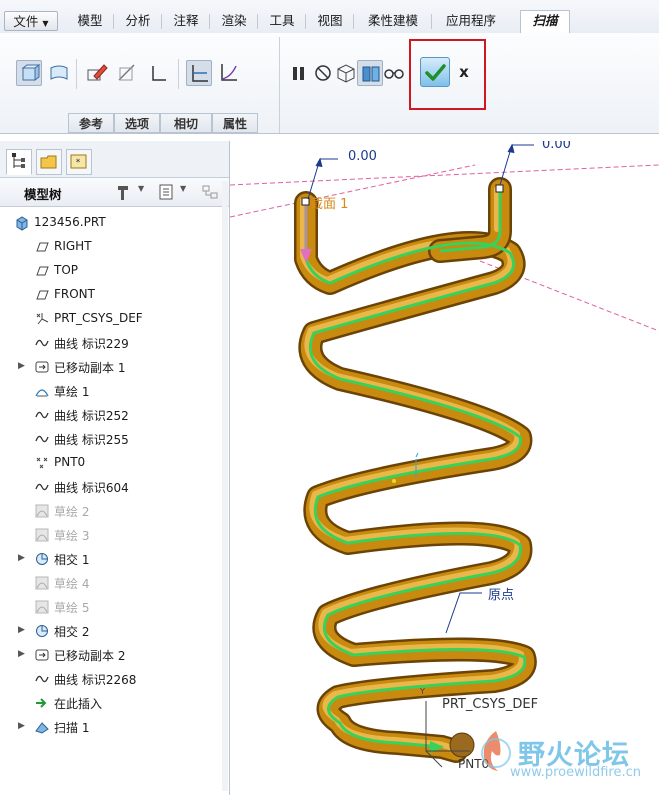 Image resolution: width=659 pixels, height=795 pixels. What do you see at coordinates (199, 73) in the screenshot?
I see `constant-section-button` at bounding box center [199, 73].